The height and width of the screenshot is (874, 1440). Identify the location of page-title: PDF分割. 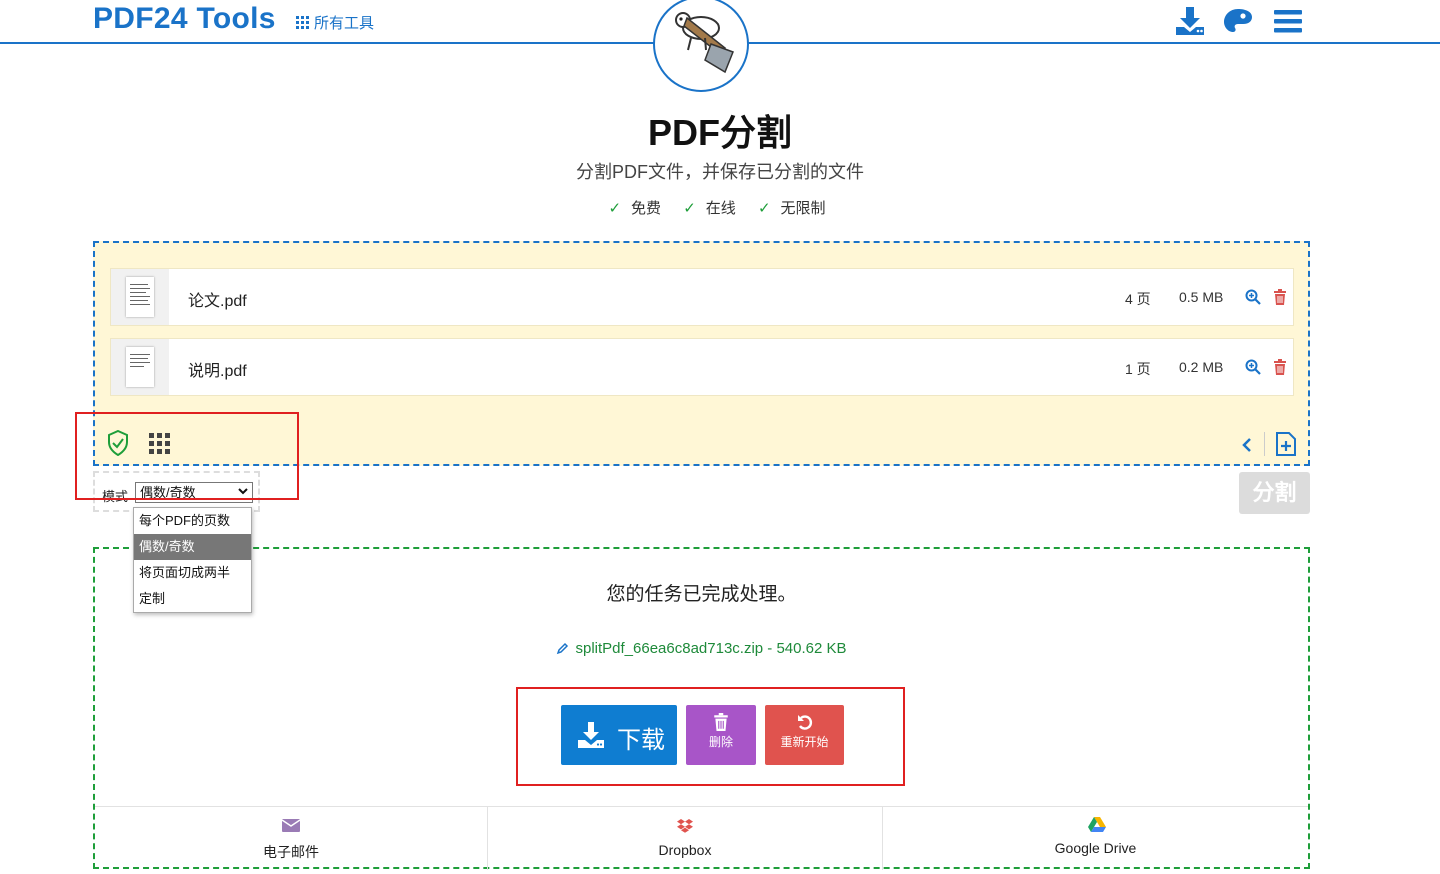
(719, 132).